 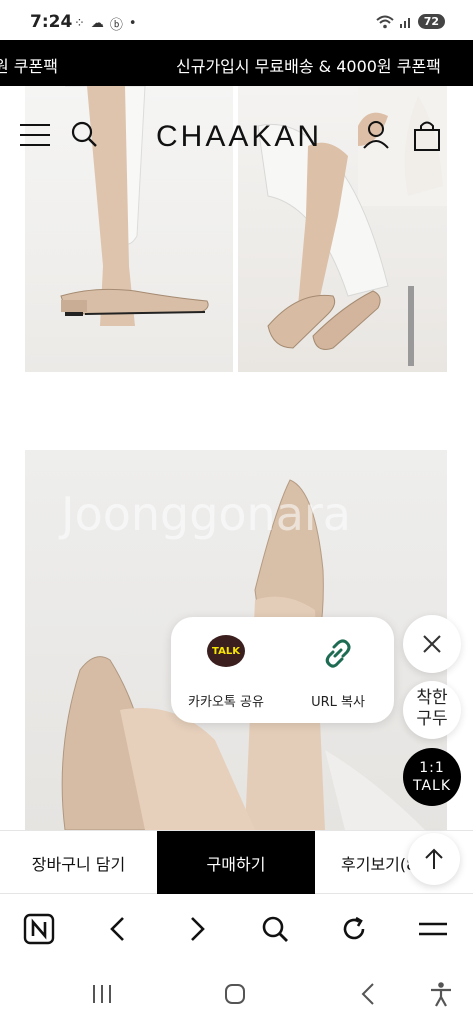 I want to click on system-back-button, so click(x=368, y=994).